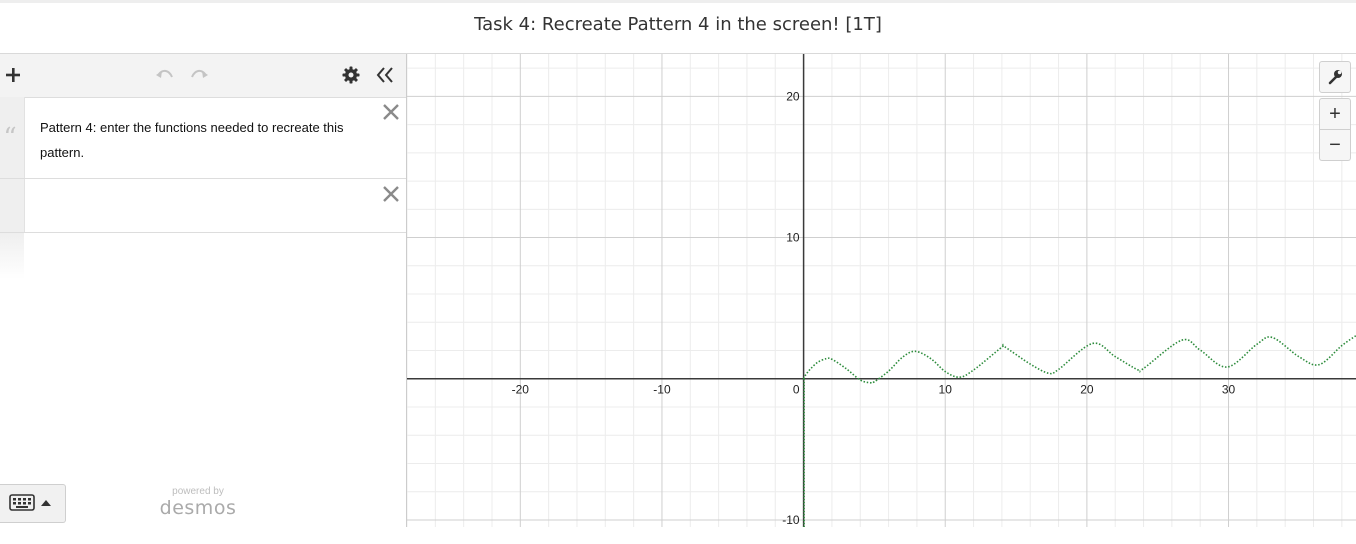  What do you see at coordinates (791, 520) in the screenshot?
I see `y-tick-label: -10` at bounding box center [791, 520].